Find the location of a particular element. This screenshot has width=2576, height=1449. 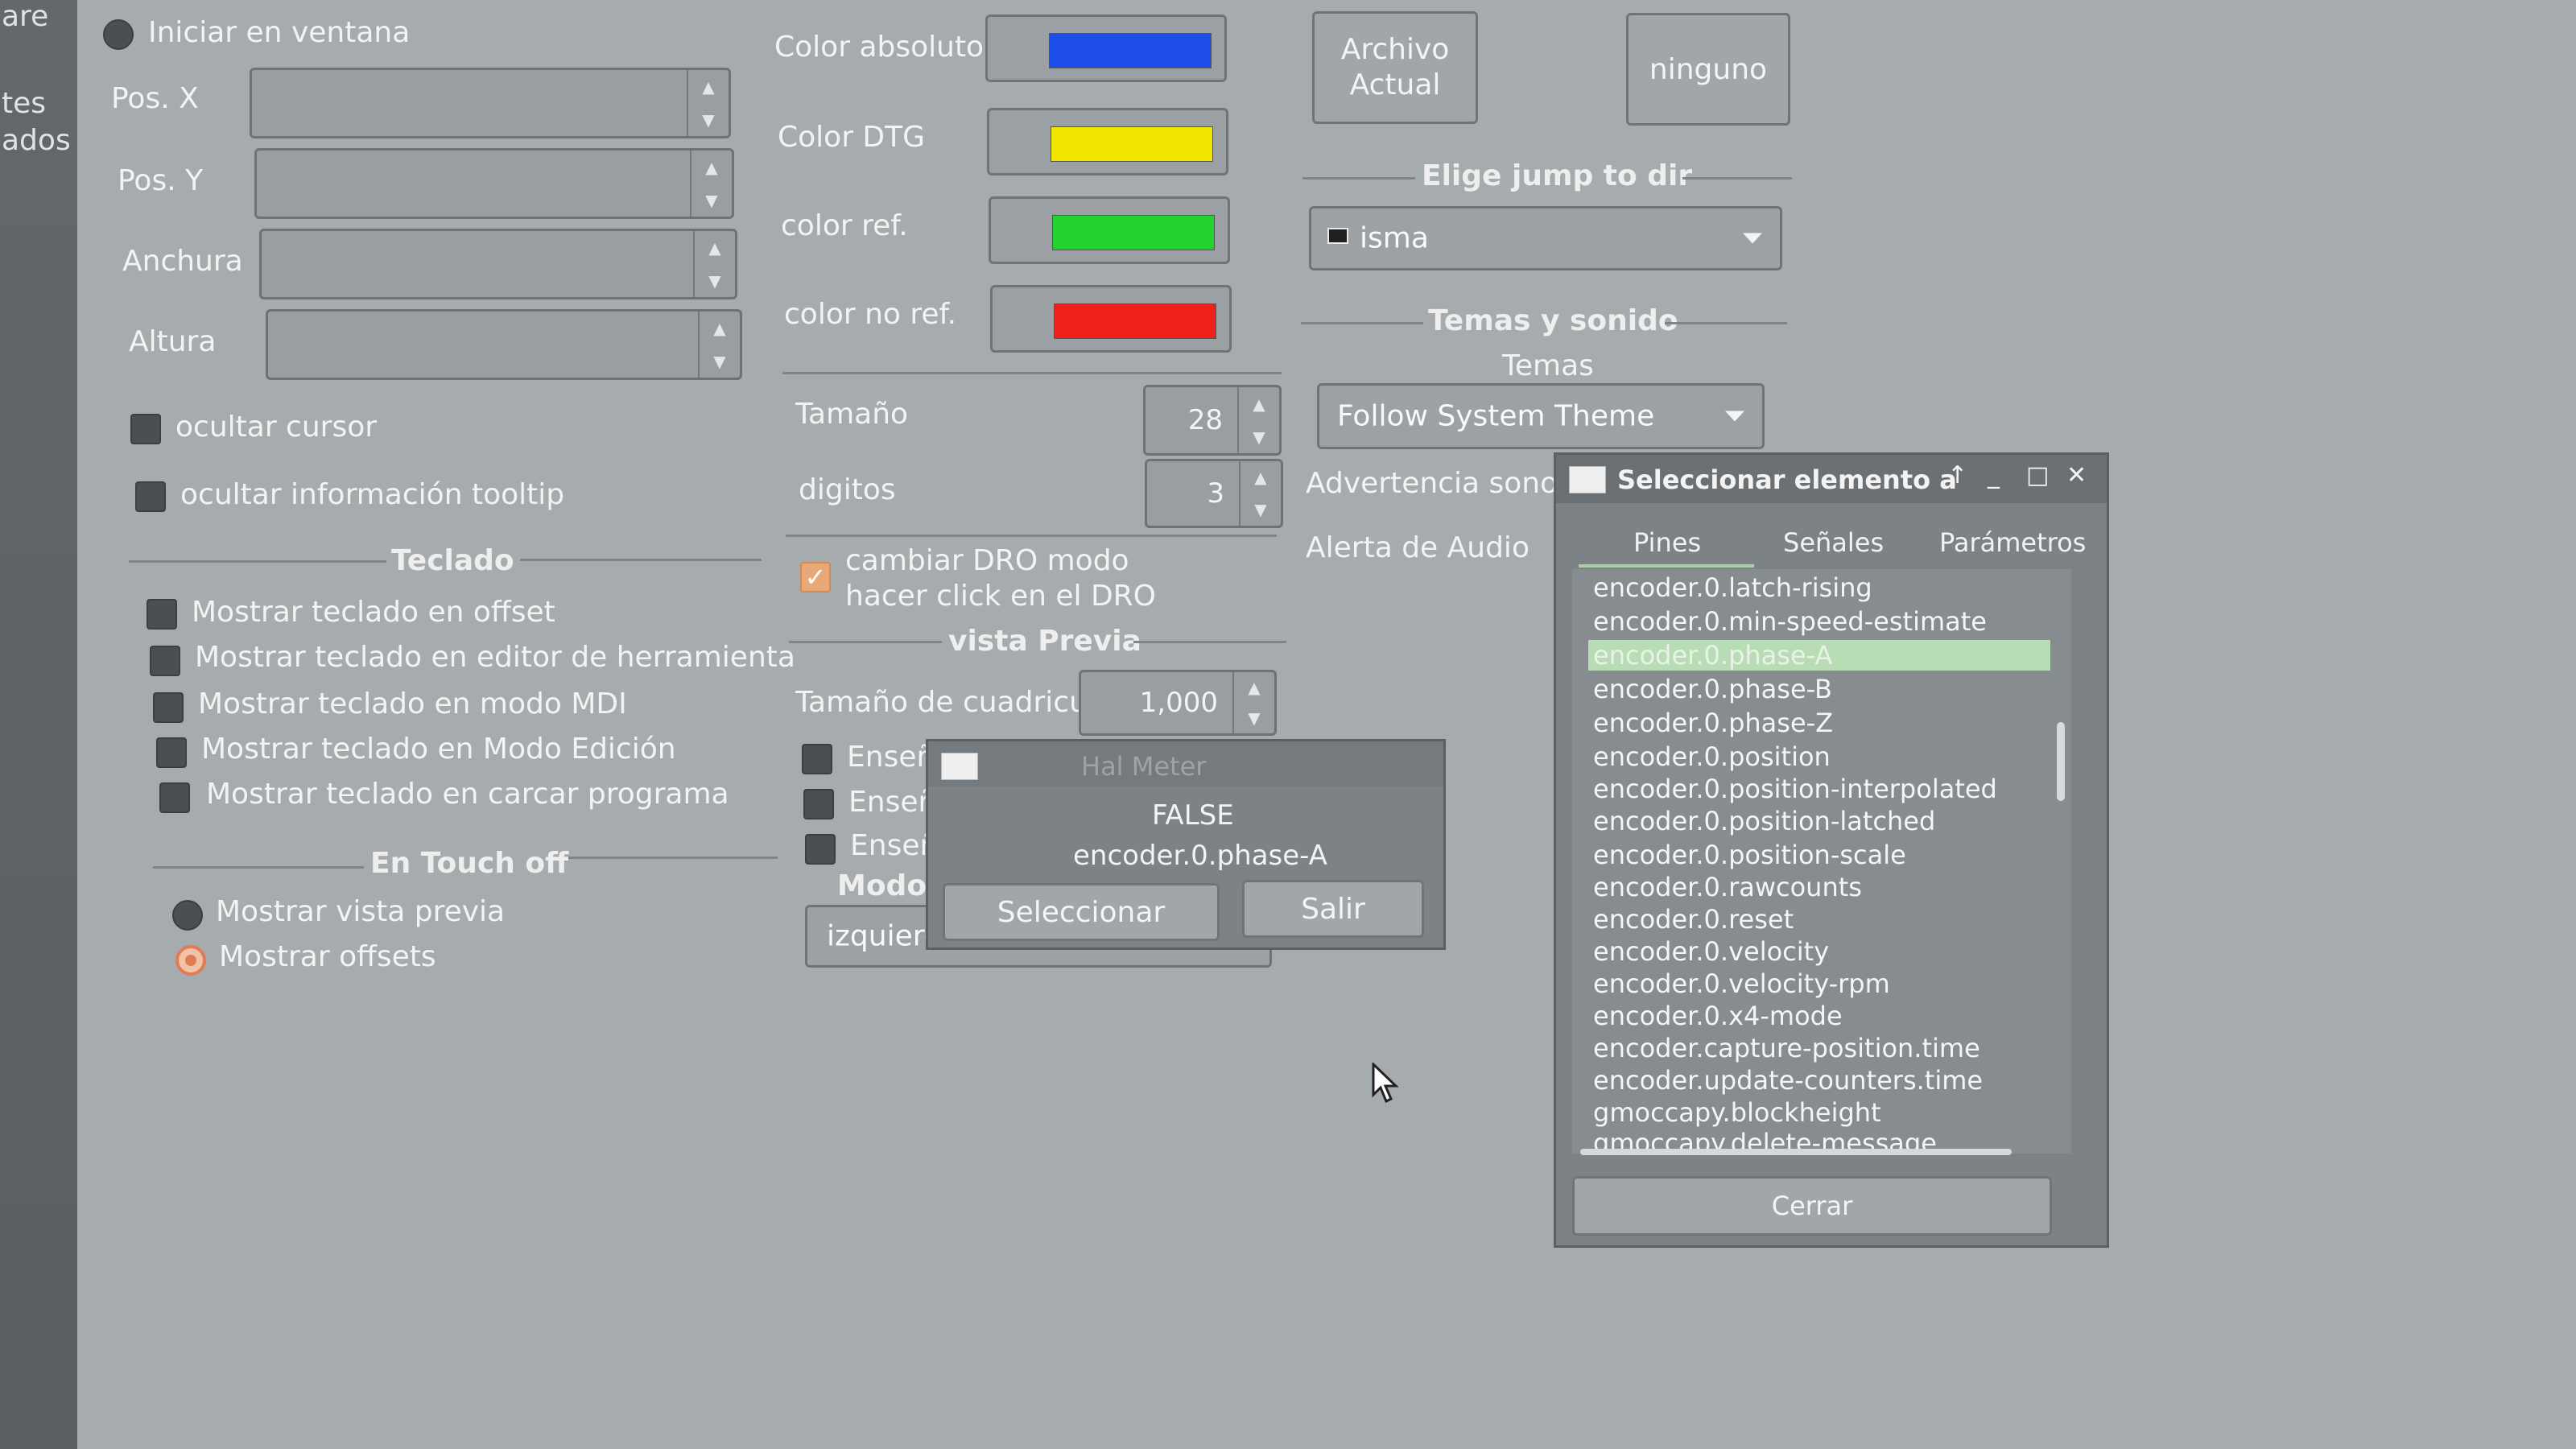

select-dialog-titlebar: Seleccionar elemento a ↑ _ □ ✕ is located at coordinates (1831, 479).